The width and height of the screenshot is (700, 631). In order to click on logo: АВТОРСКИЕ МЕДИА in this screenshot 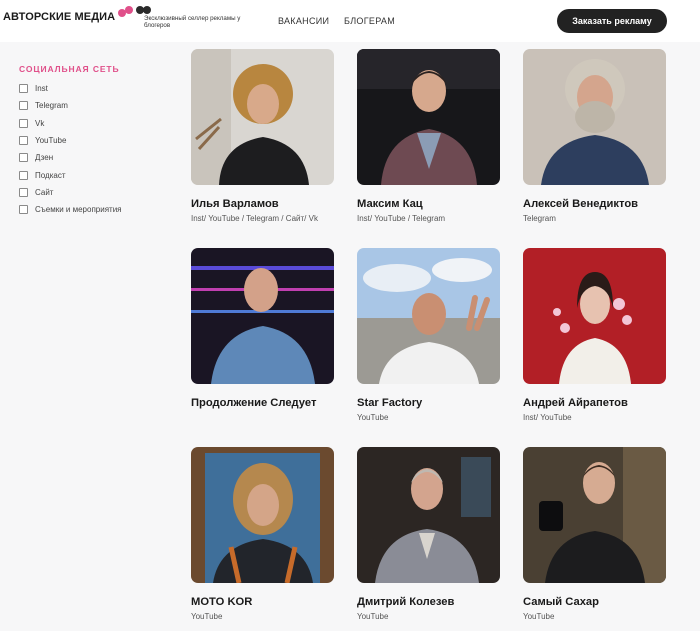, I will do `click(80, 15)`.